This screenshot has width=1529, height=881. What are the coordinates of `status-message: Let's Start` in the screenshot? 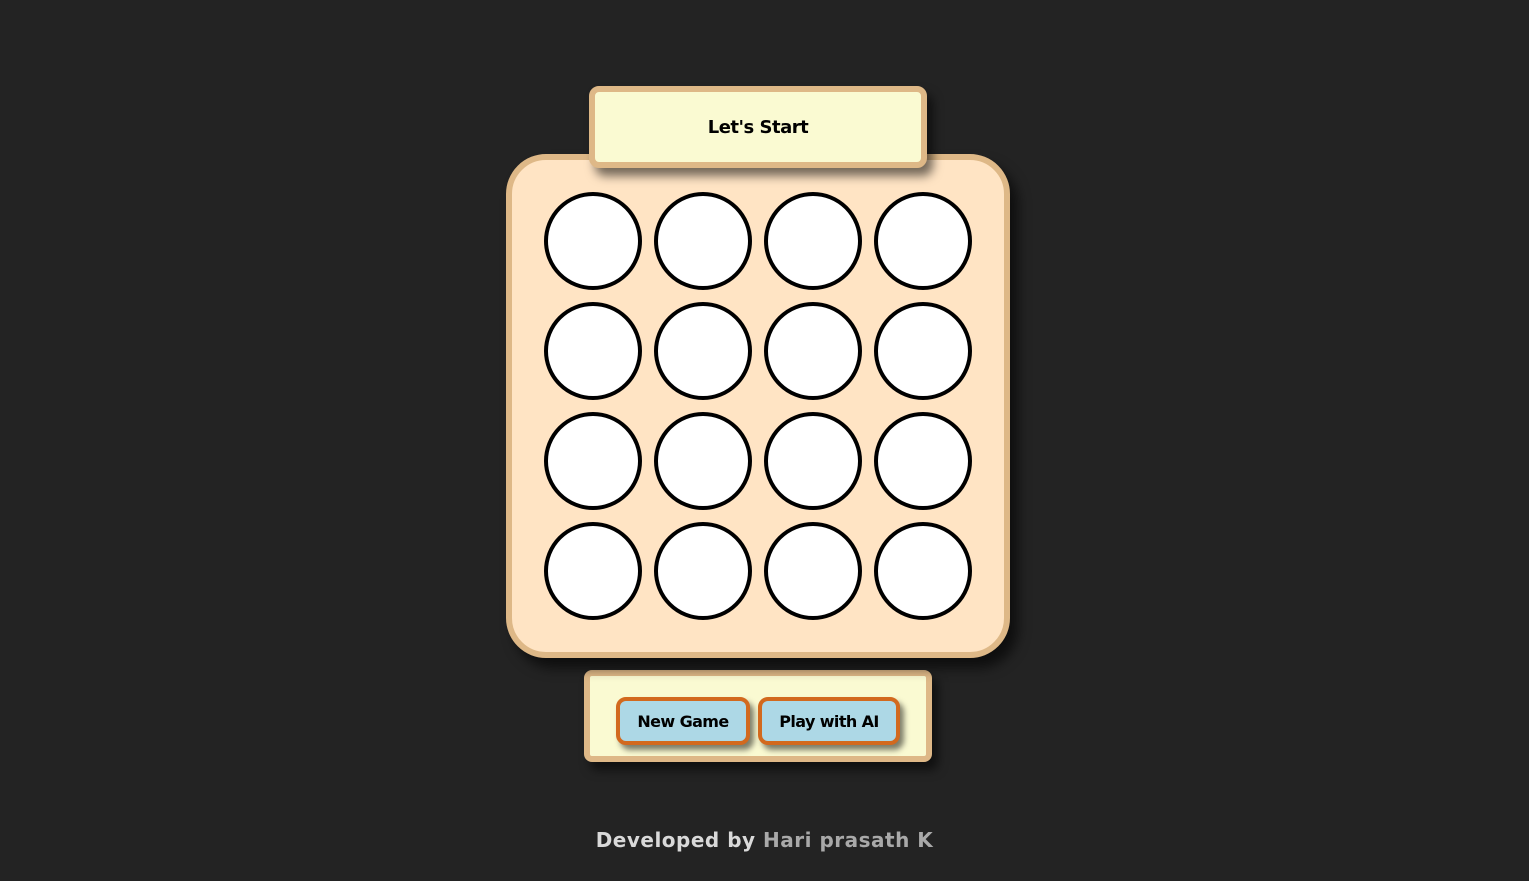 It's located at (758, 127).